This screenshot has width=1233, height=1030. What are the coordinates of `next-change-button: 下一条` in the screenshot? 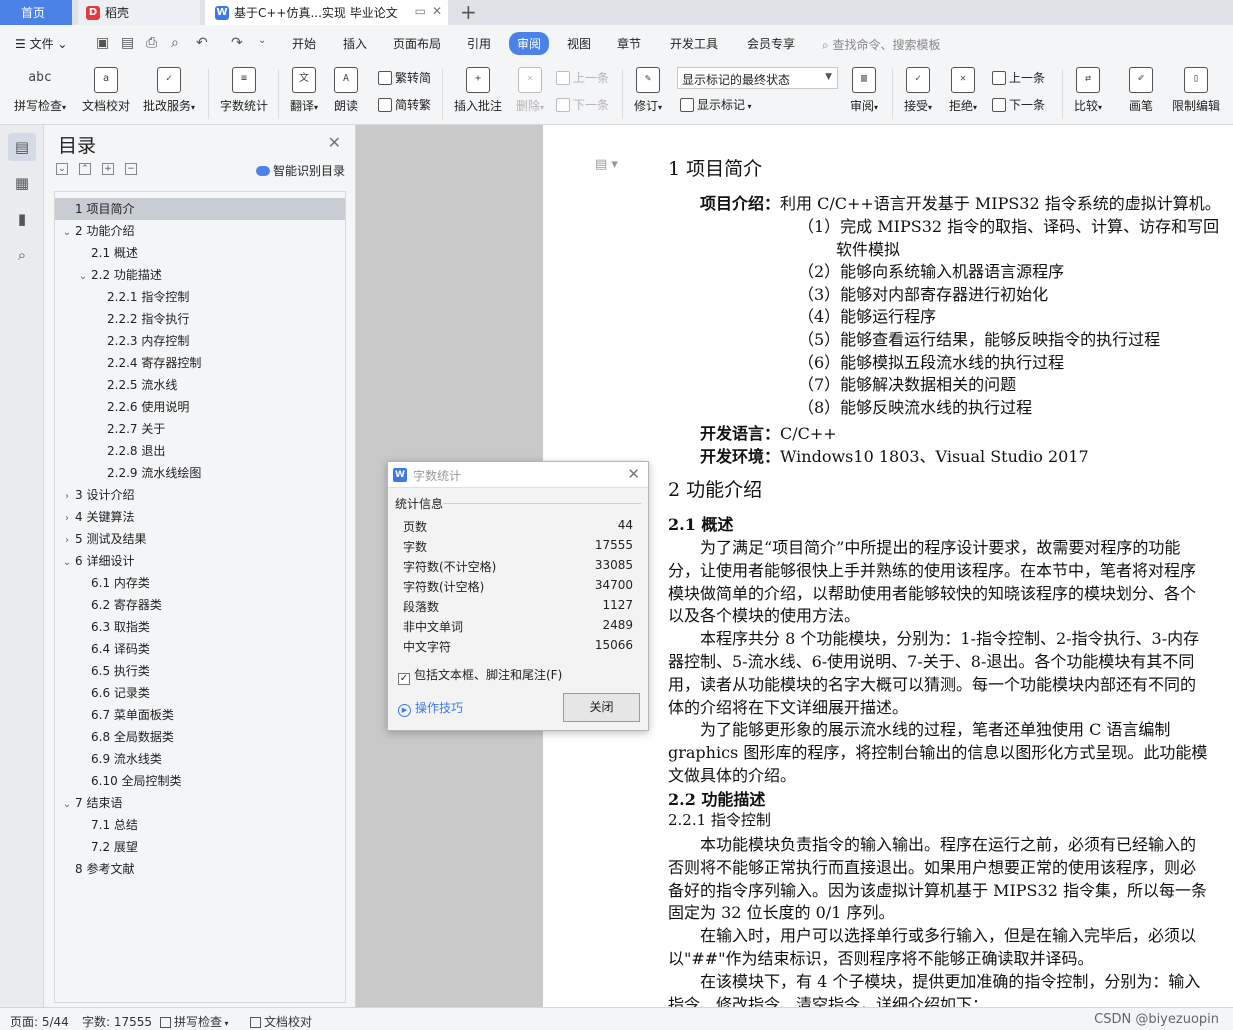 It's located at (1018, 104).